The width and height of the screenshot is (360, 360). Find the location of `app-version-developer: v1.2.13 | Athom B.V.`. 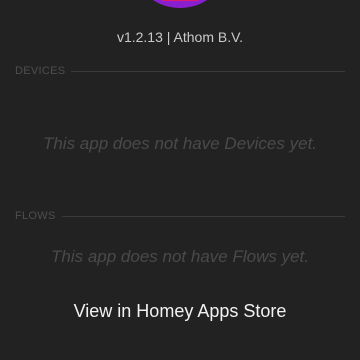

app-version-developer: v1.2.13 | Athom B.V. is located at coordinates (180, 37).